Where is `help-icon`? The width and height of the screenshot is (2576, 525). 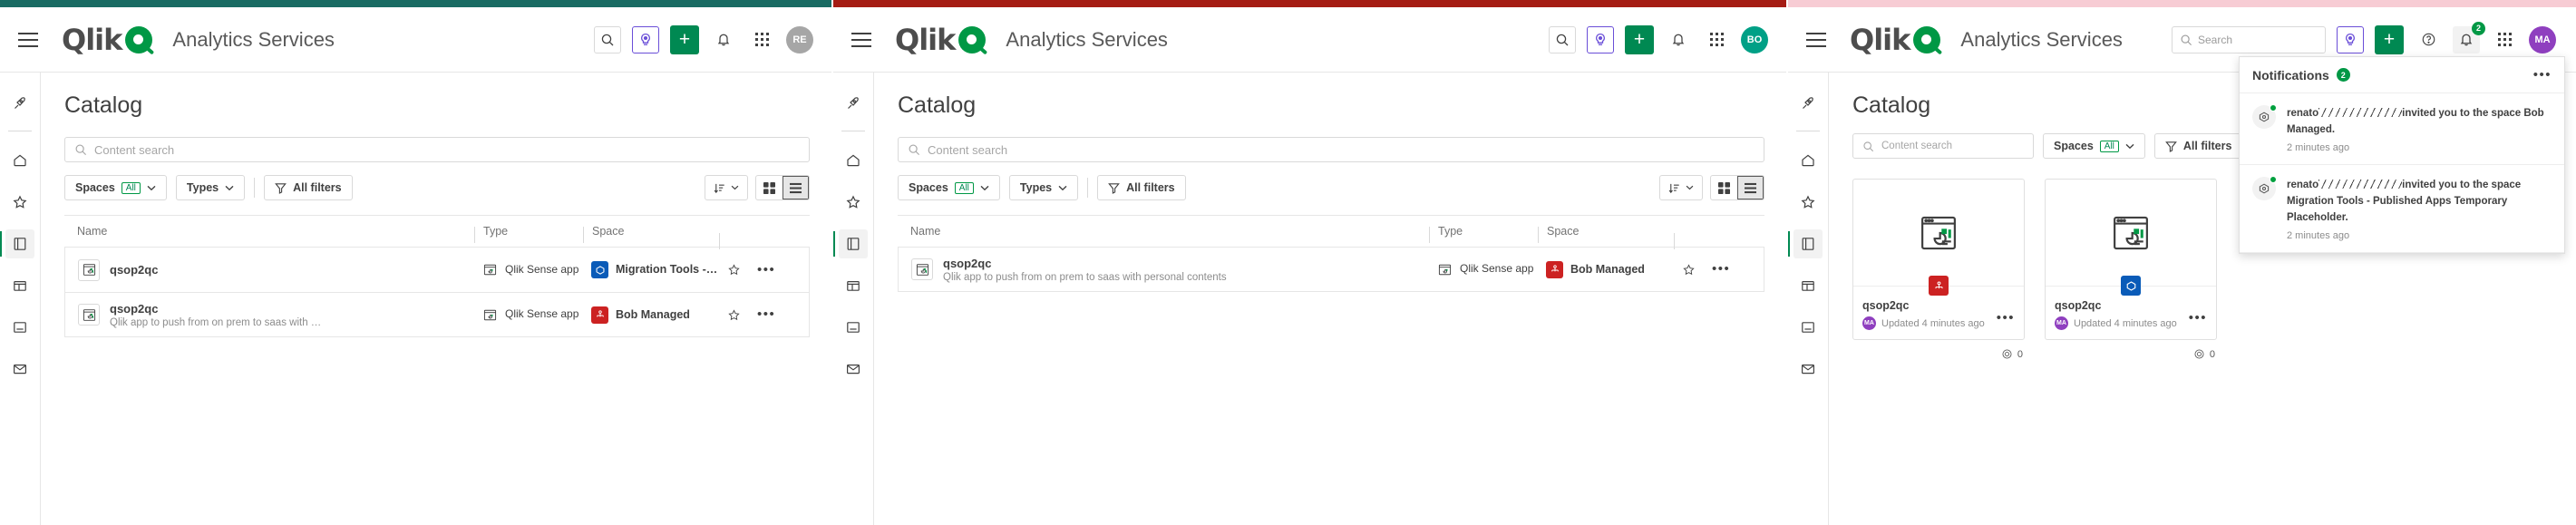
help-icon is located at coordinates (2428, 39).